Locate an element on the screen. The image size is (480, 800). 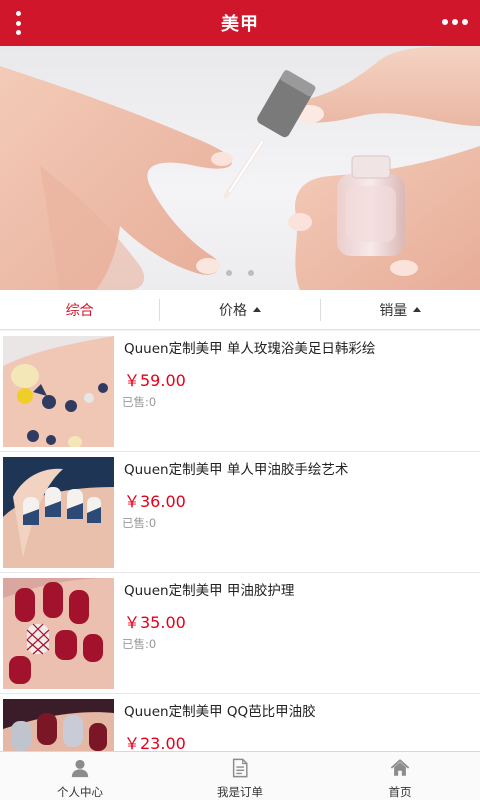
sort-tab-sales: 销量 is located at coordinates (399, 309).